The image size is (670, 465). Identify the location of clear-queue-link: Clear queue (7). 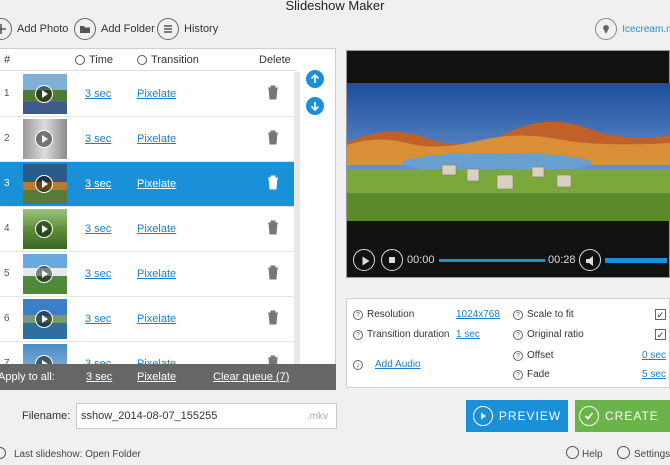
(251, 377).